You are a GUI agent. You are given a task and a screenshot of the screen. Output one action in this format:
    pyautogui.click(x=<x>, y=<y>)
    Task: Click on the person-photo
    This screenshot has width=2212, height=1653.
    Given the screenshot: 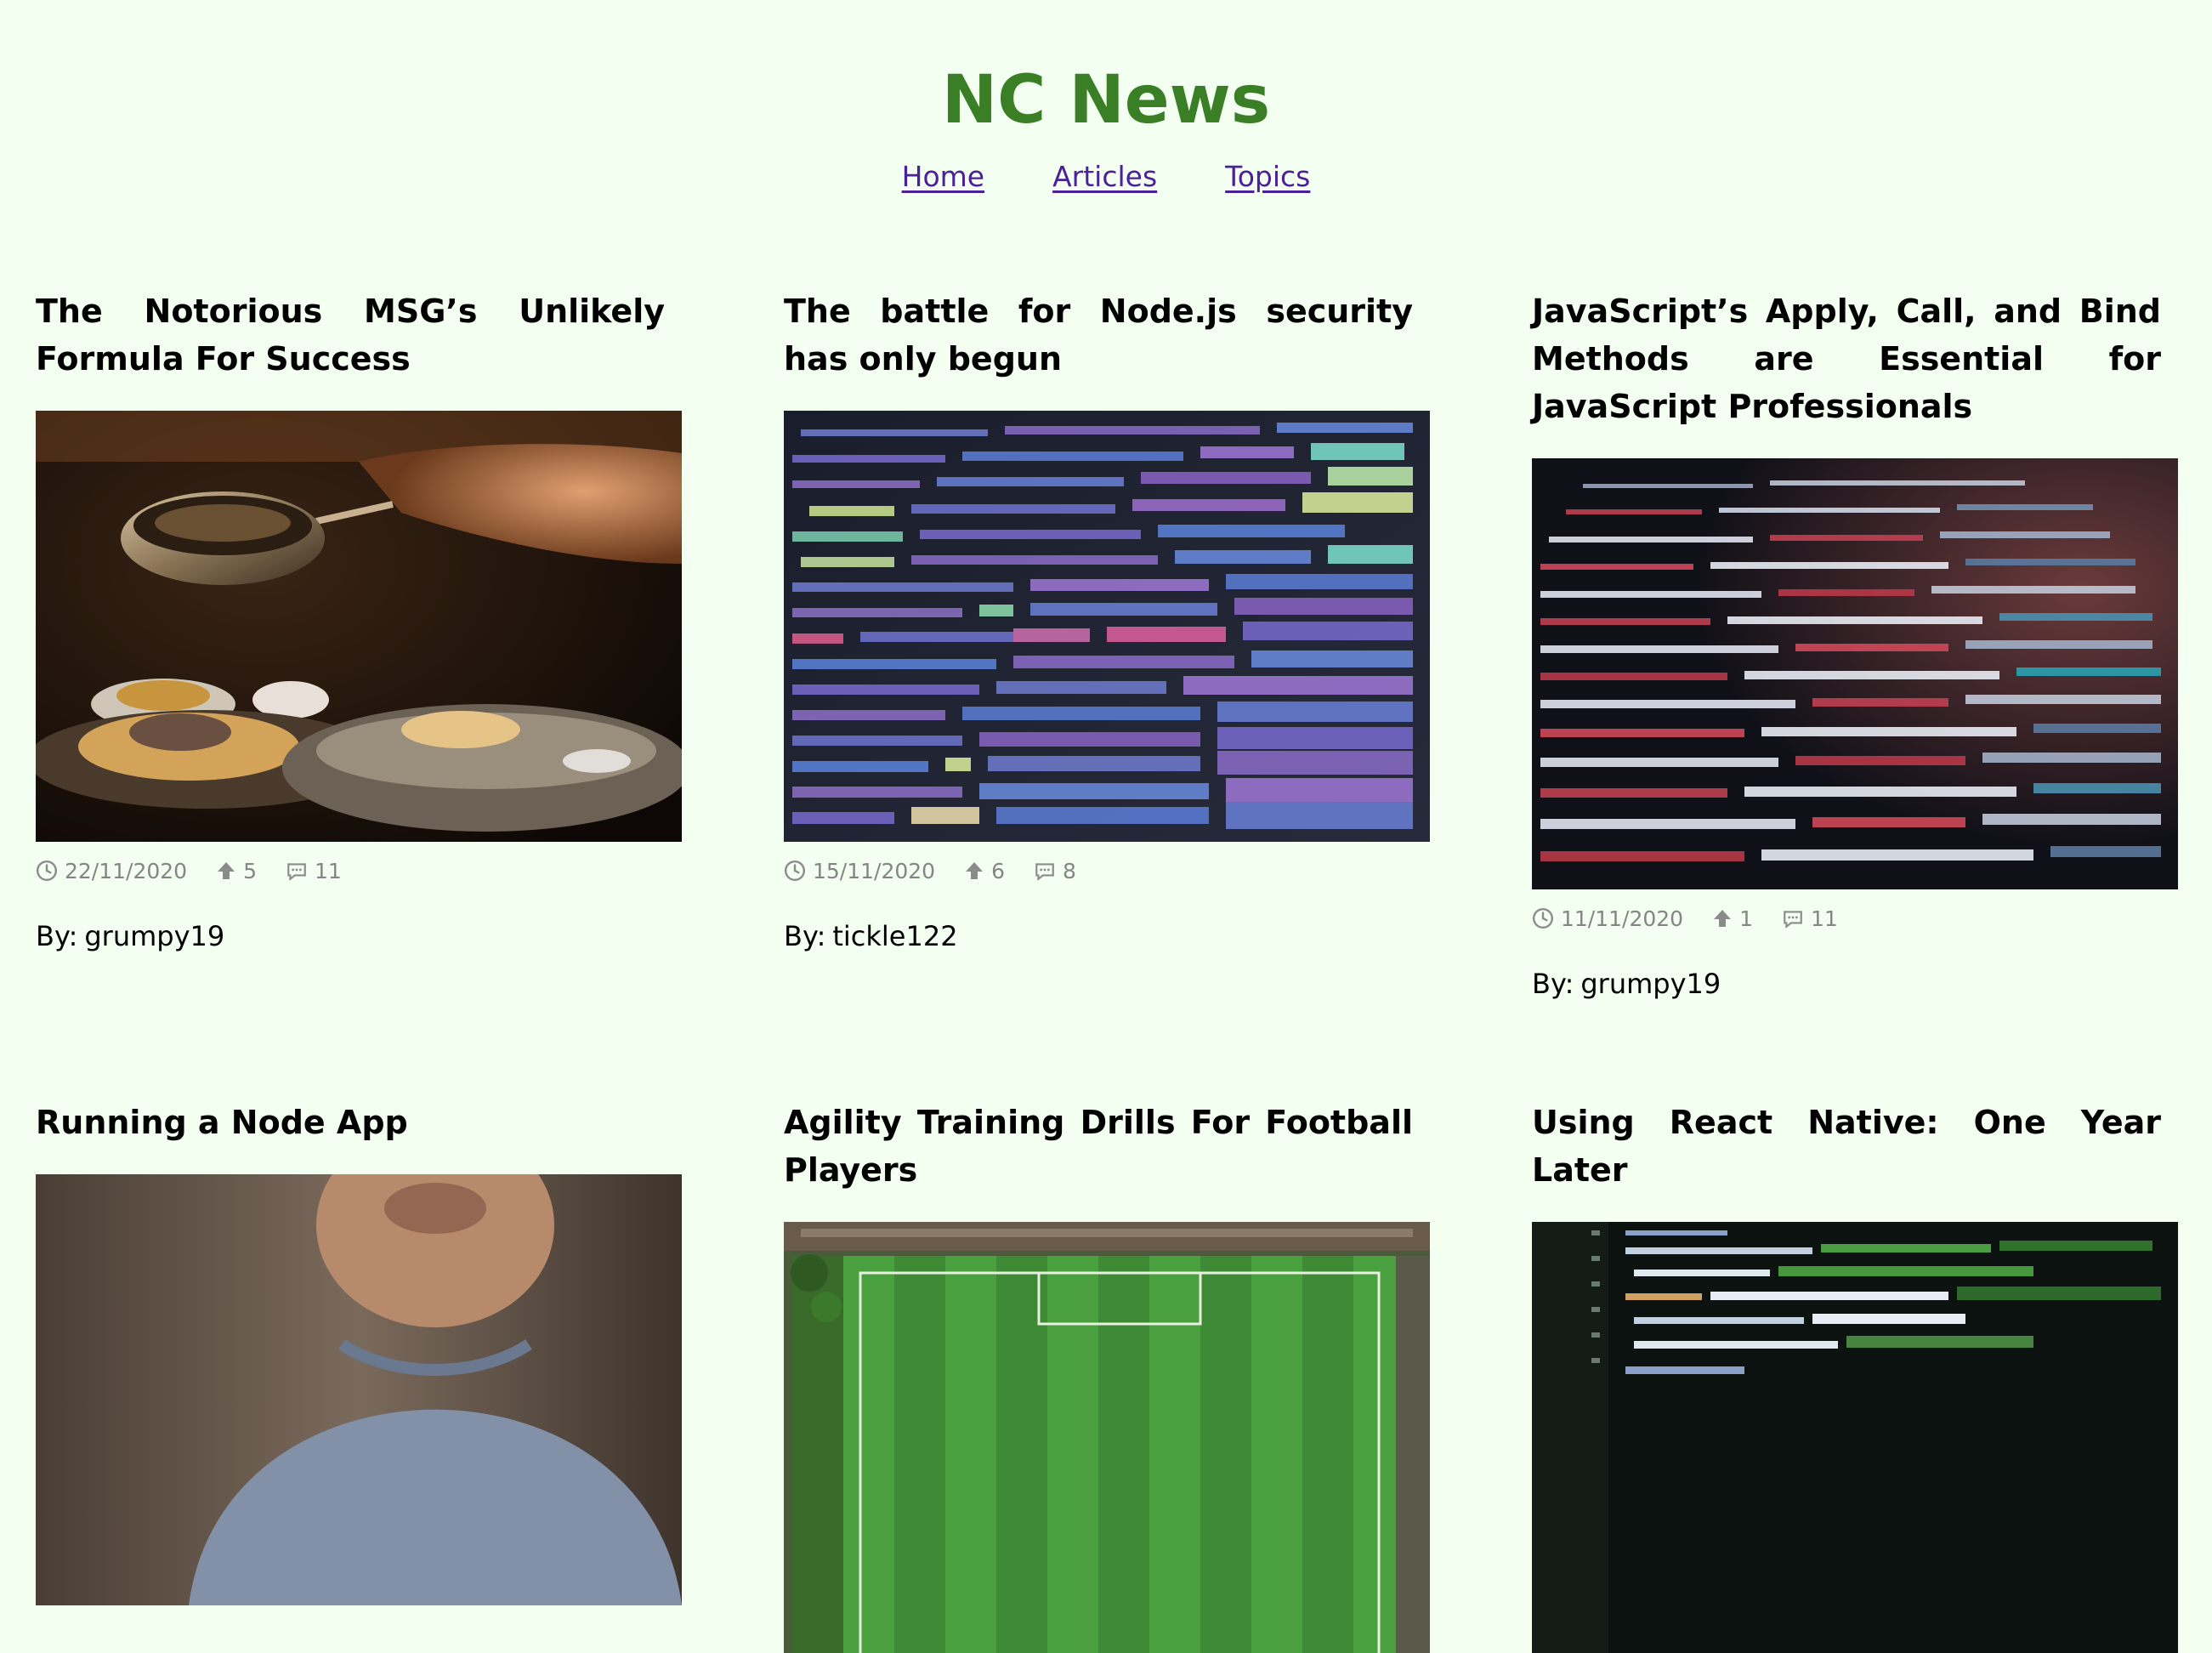 What is the action you would take?
    pyautogui.click(x=359, y=1389)
    